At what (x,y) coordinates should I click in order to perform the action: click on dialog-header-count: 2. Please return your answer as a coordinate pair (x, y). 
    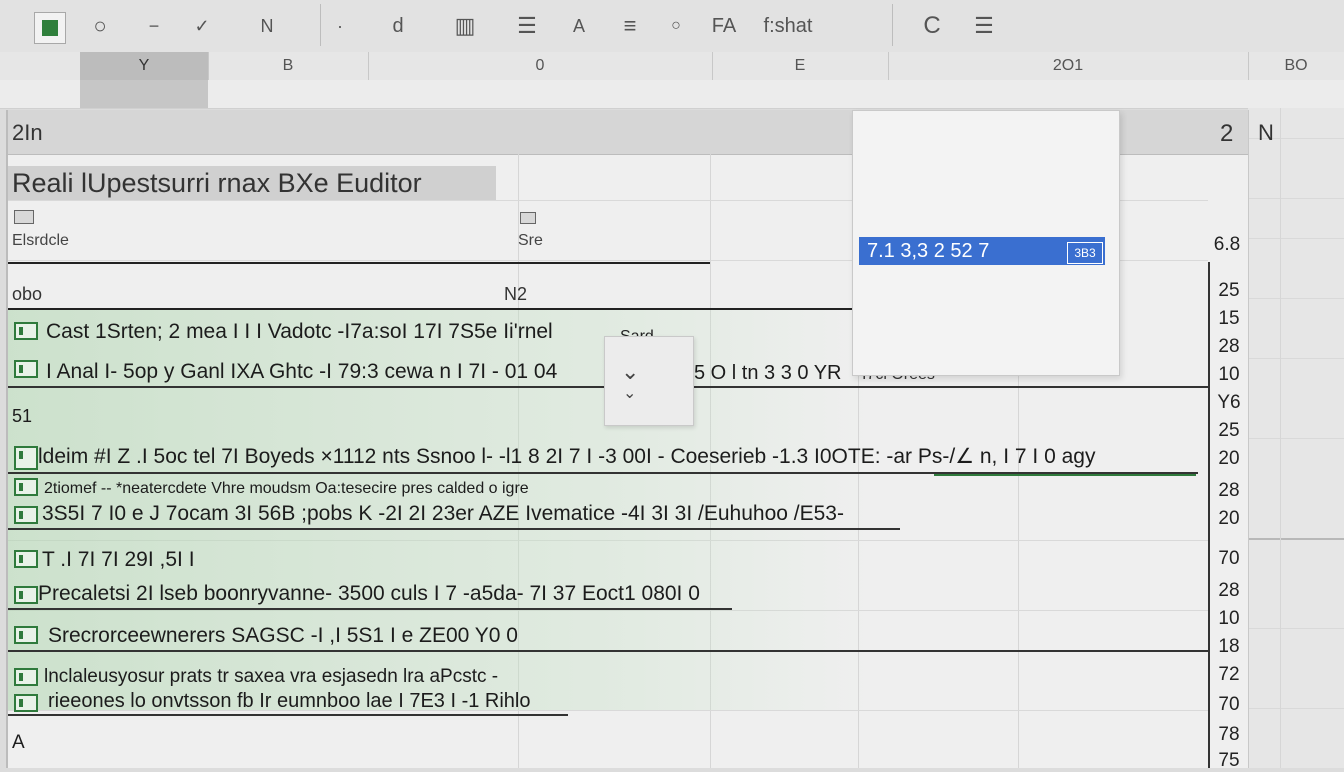
    Looking at the image, I should click on (1227, 133).